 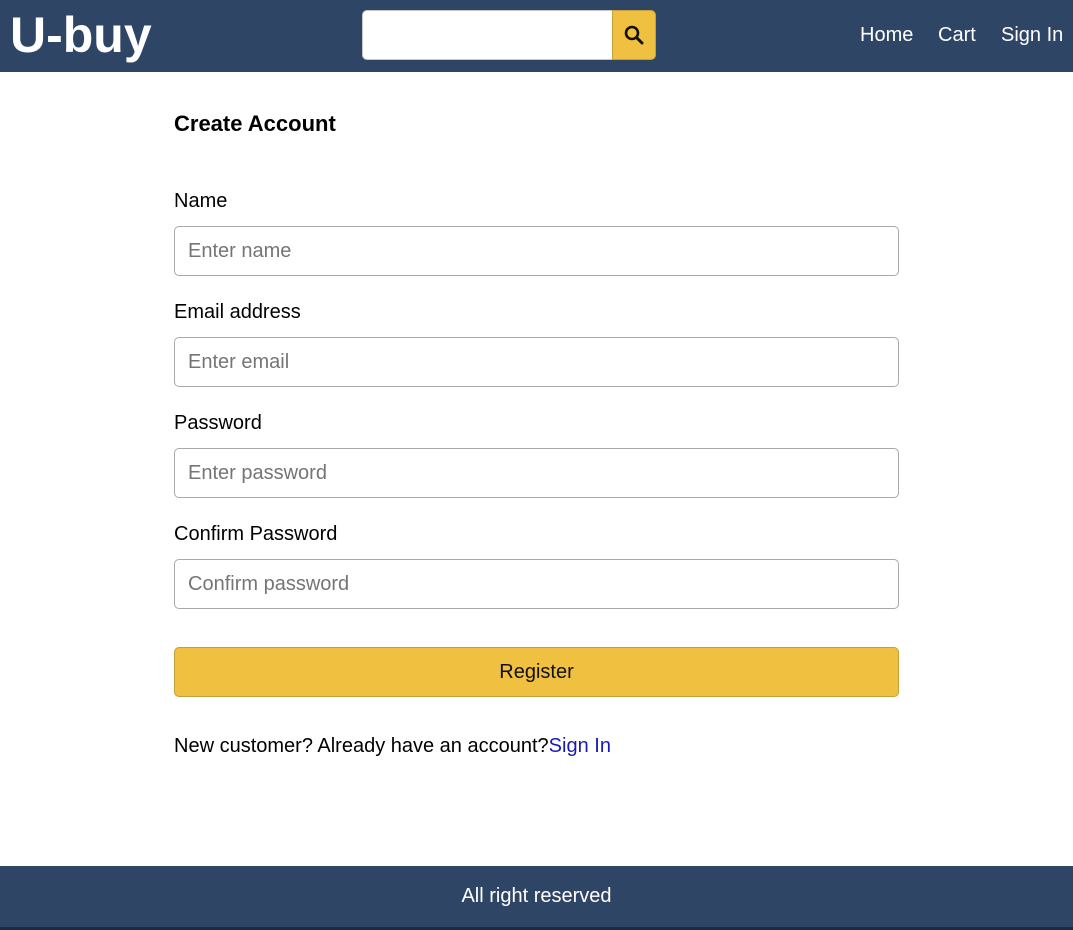 What do you see at coordinates (536, 672) in the screenshot?
I see `register-button: Register` at bounding box center [536, 672].